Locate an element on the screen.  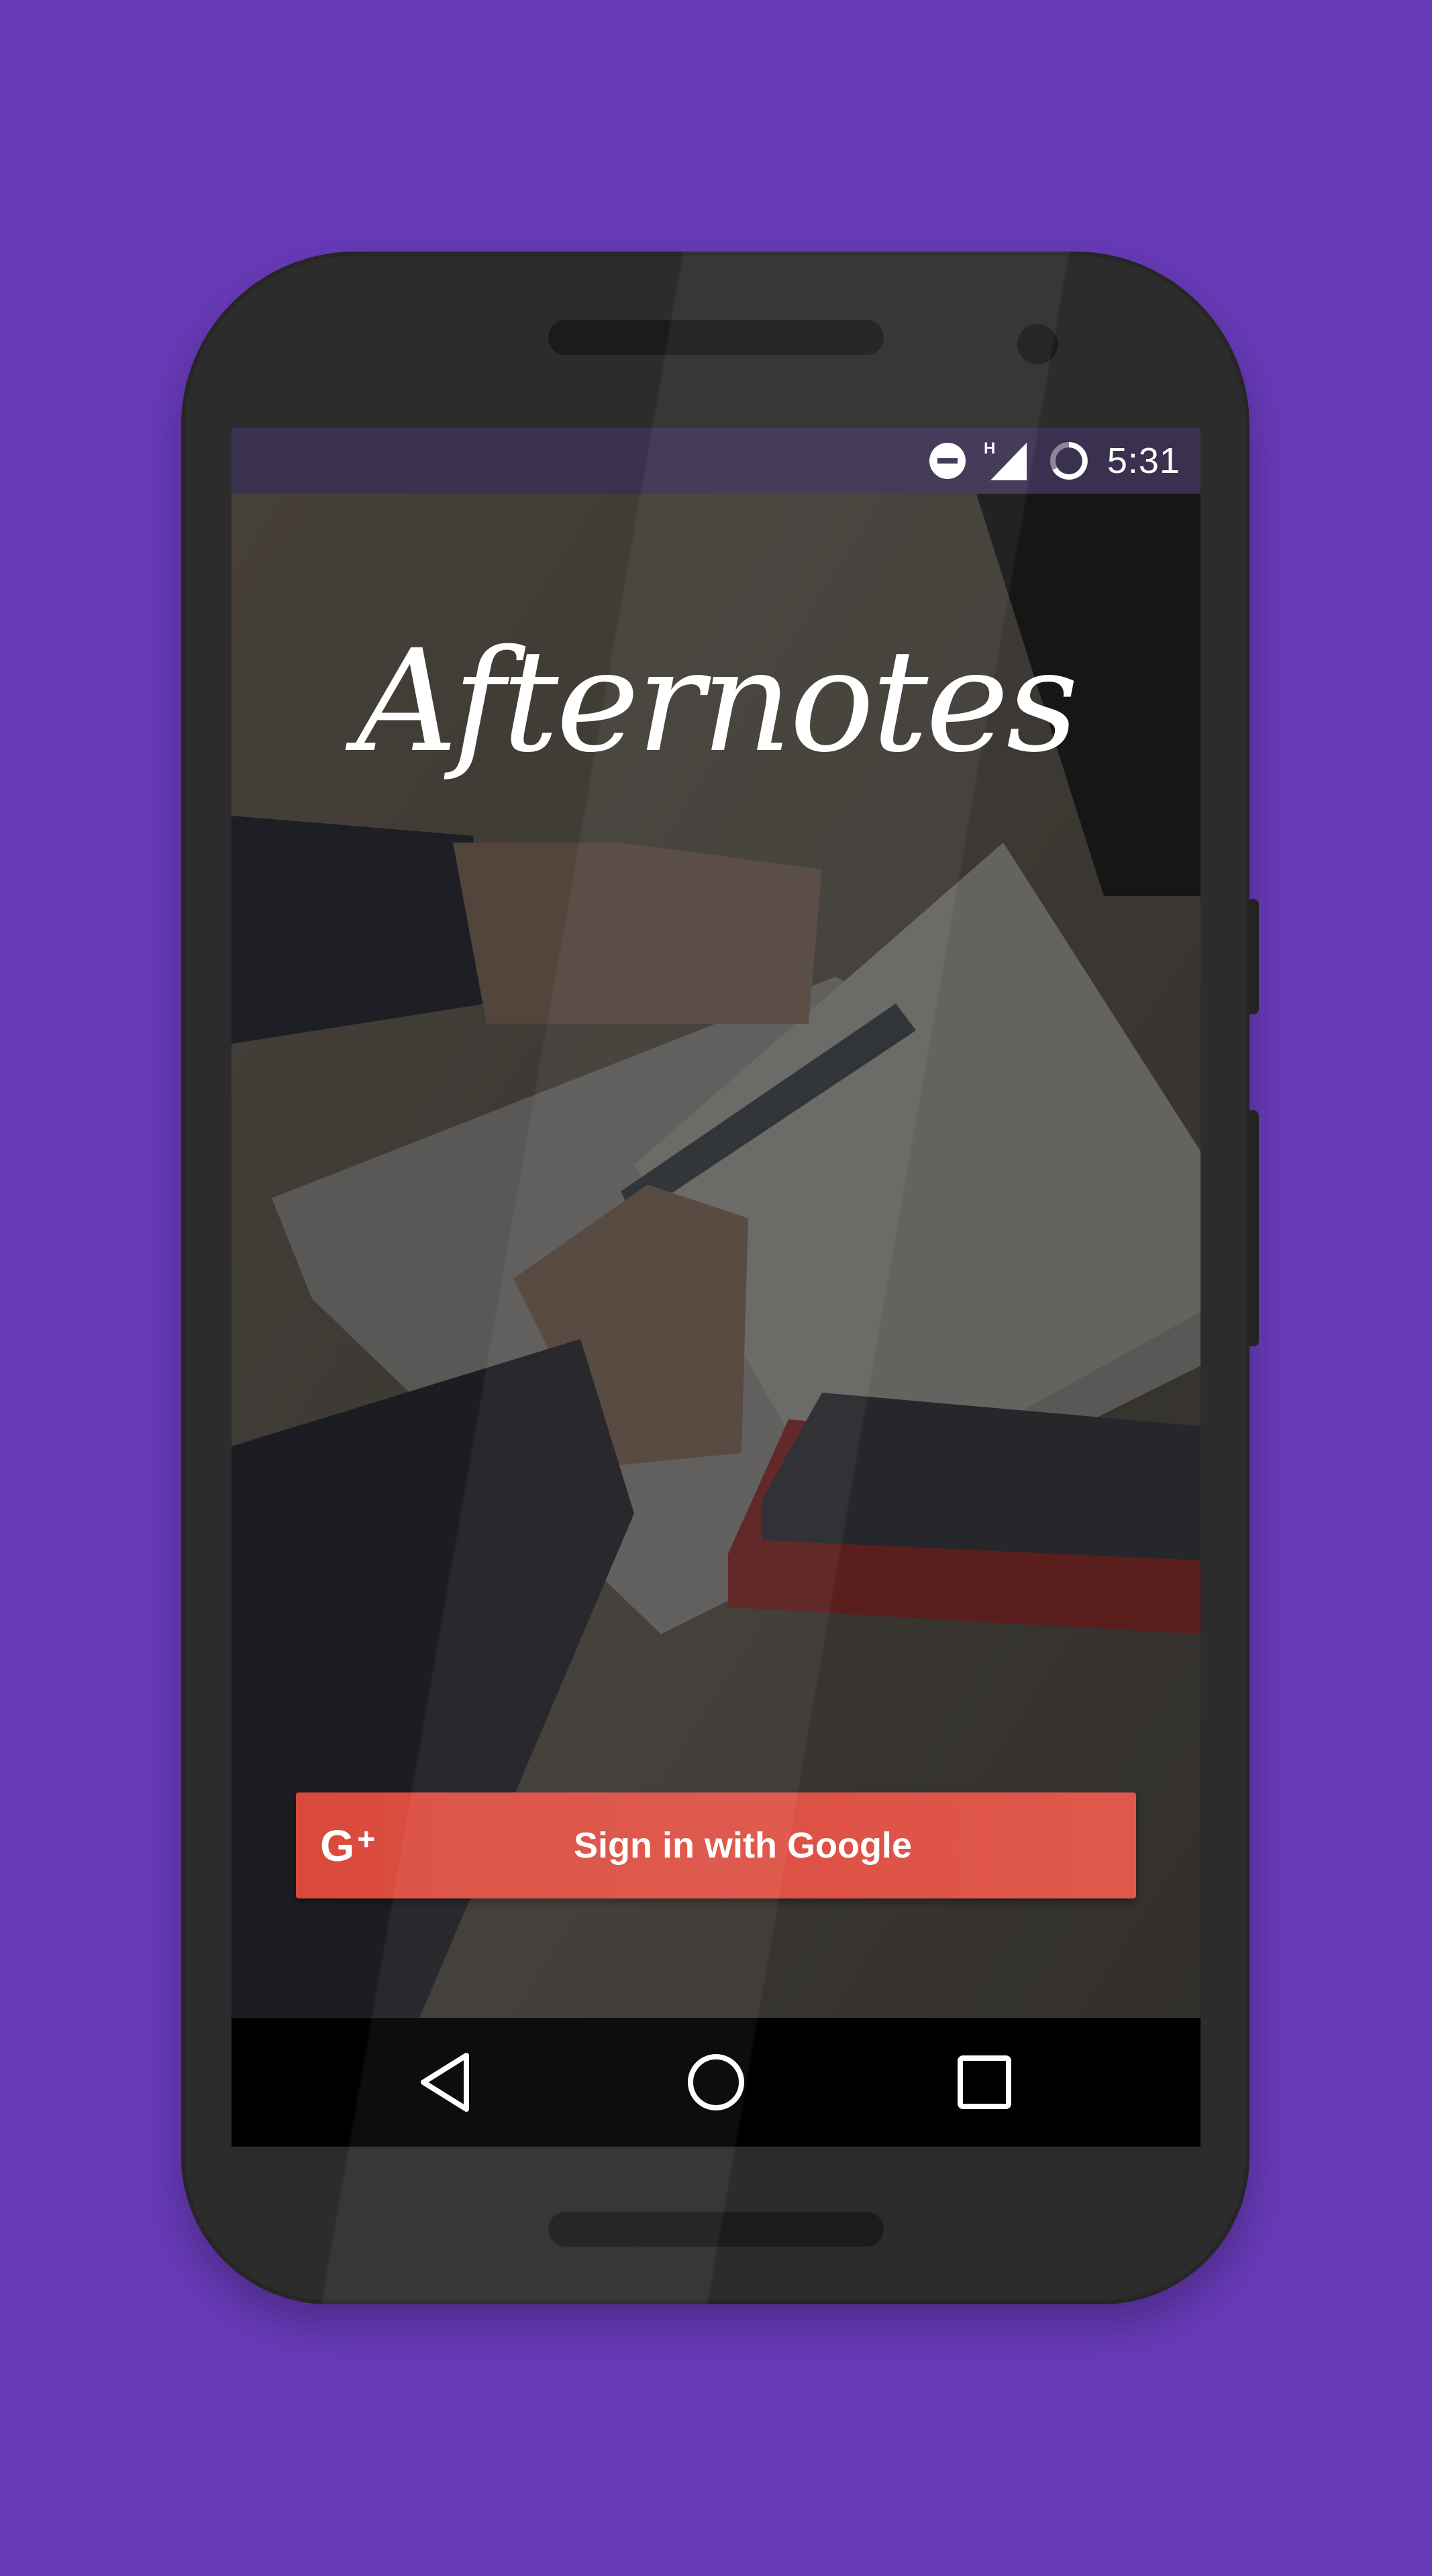
sign-in-label: Sign in with Google is located at coordinates (743, 1845).